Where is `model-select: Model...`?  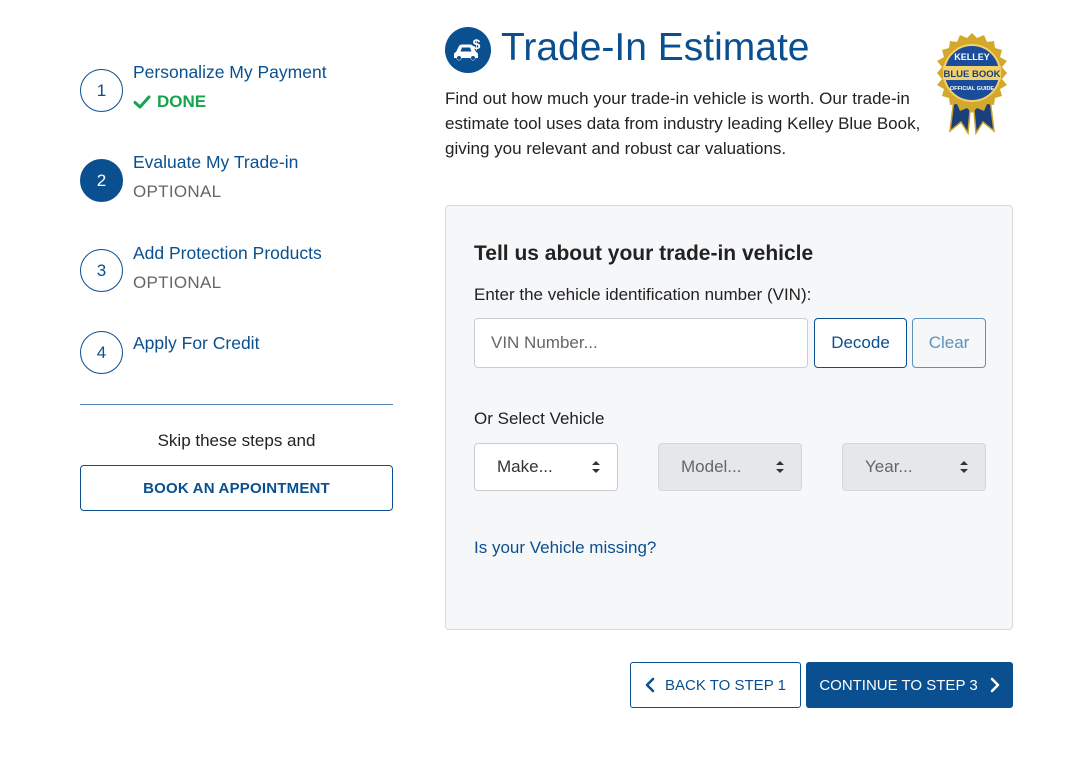 model-select: Model... is located at coordinates (730, 467).